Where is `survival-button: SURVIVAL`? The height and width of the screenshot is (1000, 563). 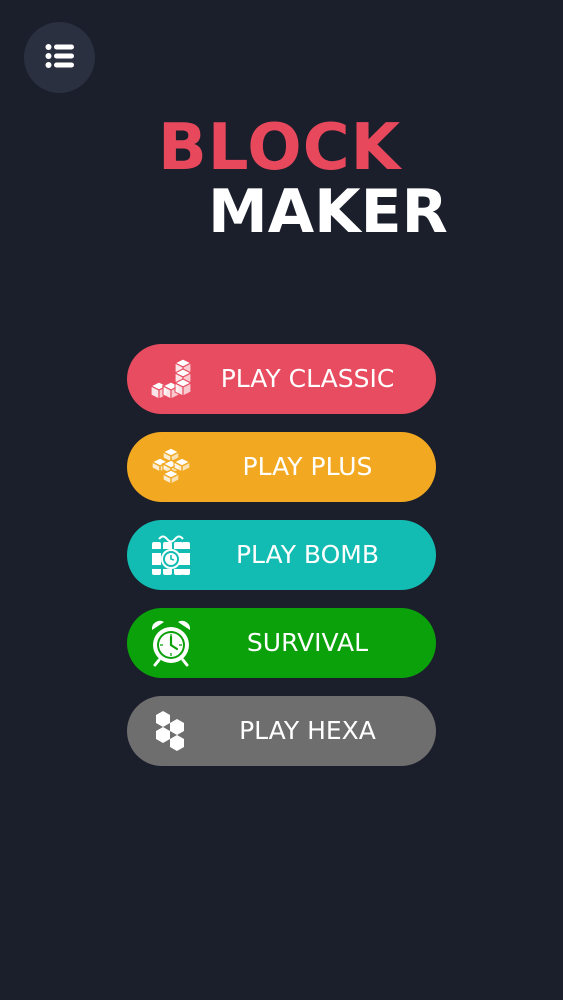
survival-button: SURVIVAL is located at coordinates (281, 643).